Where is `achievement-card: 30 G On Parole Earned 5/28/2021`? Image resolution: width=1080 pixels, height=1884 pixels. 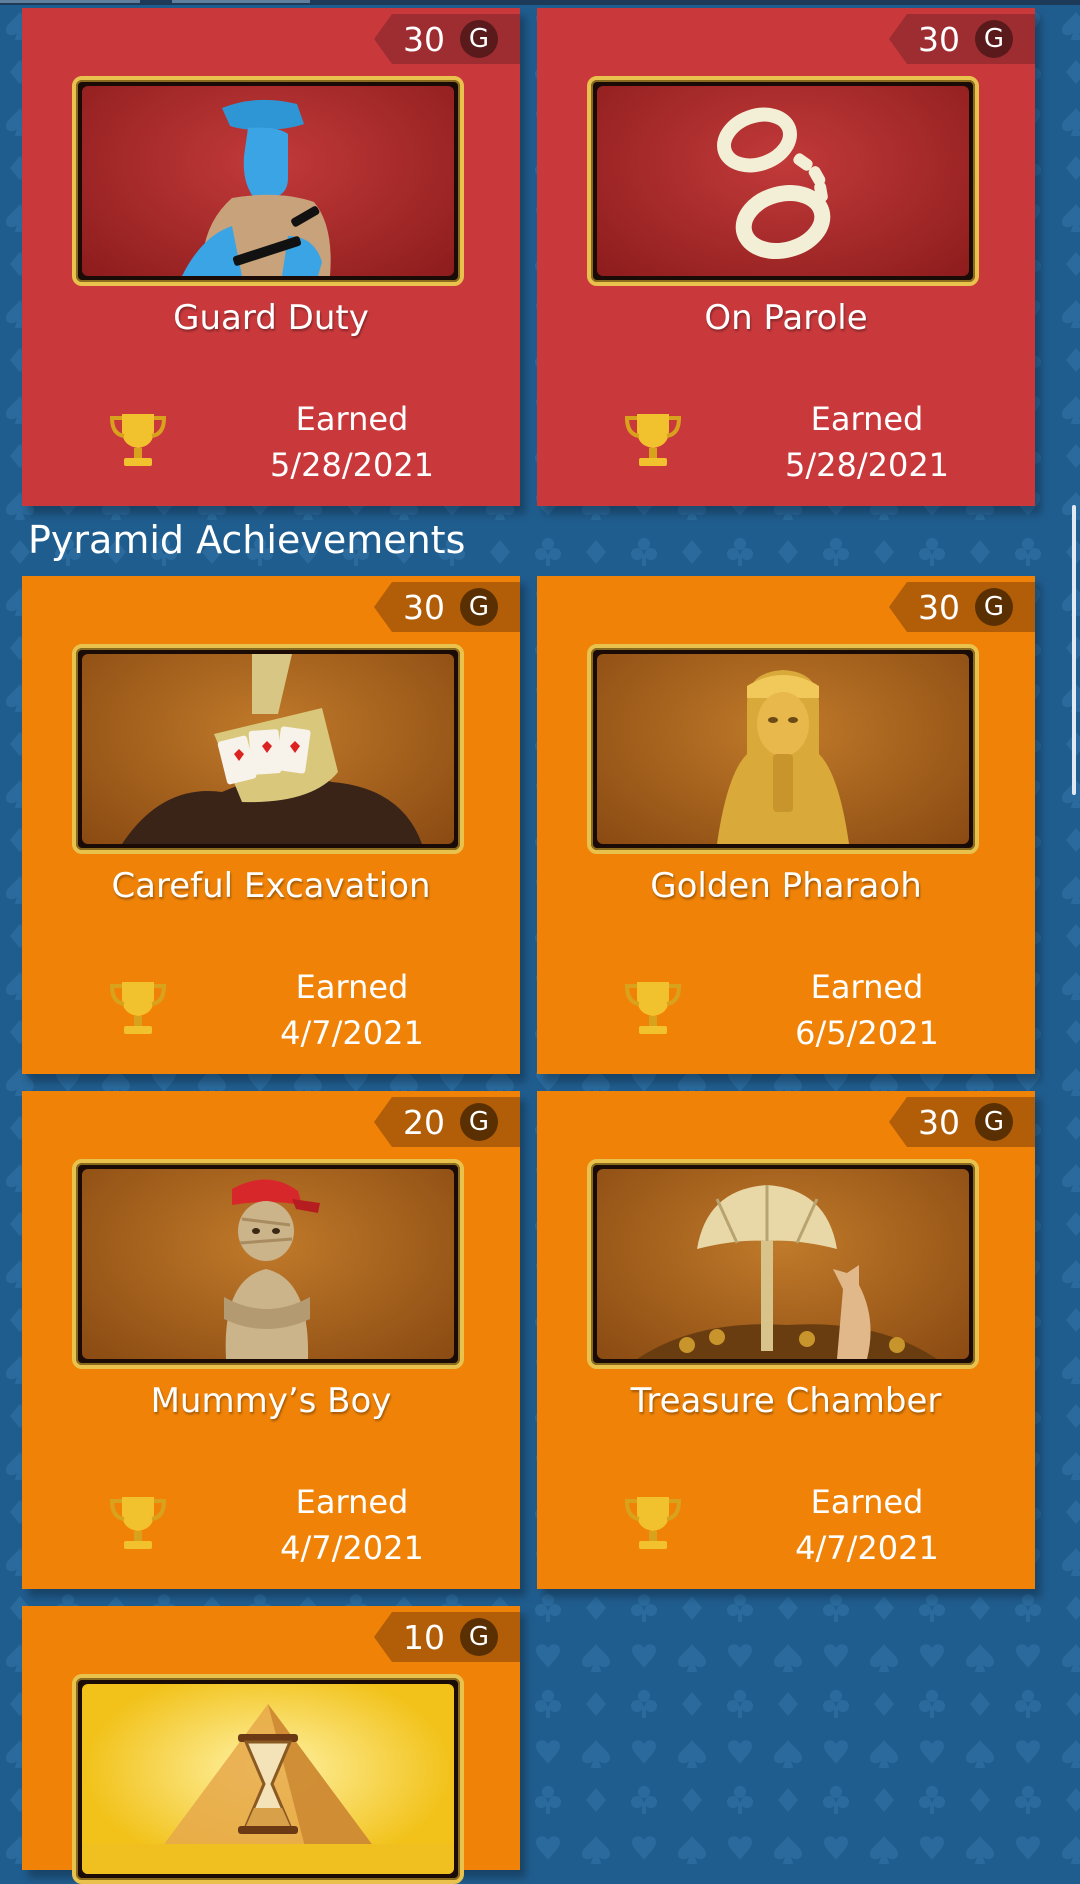
achievement-card: 30 G On Parole Earned 5/28/2021 is located at coordinates (786, 257).